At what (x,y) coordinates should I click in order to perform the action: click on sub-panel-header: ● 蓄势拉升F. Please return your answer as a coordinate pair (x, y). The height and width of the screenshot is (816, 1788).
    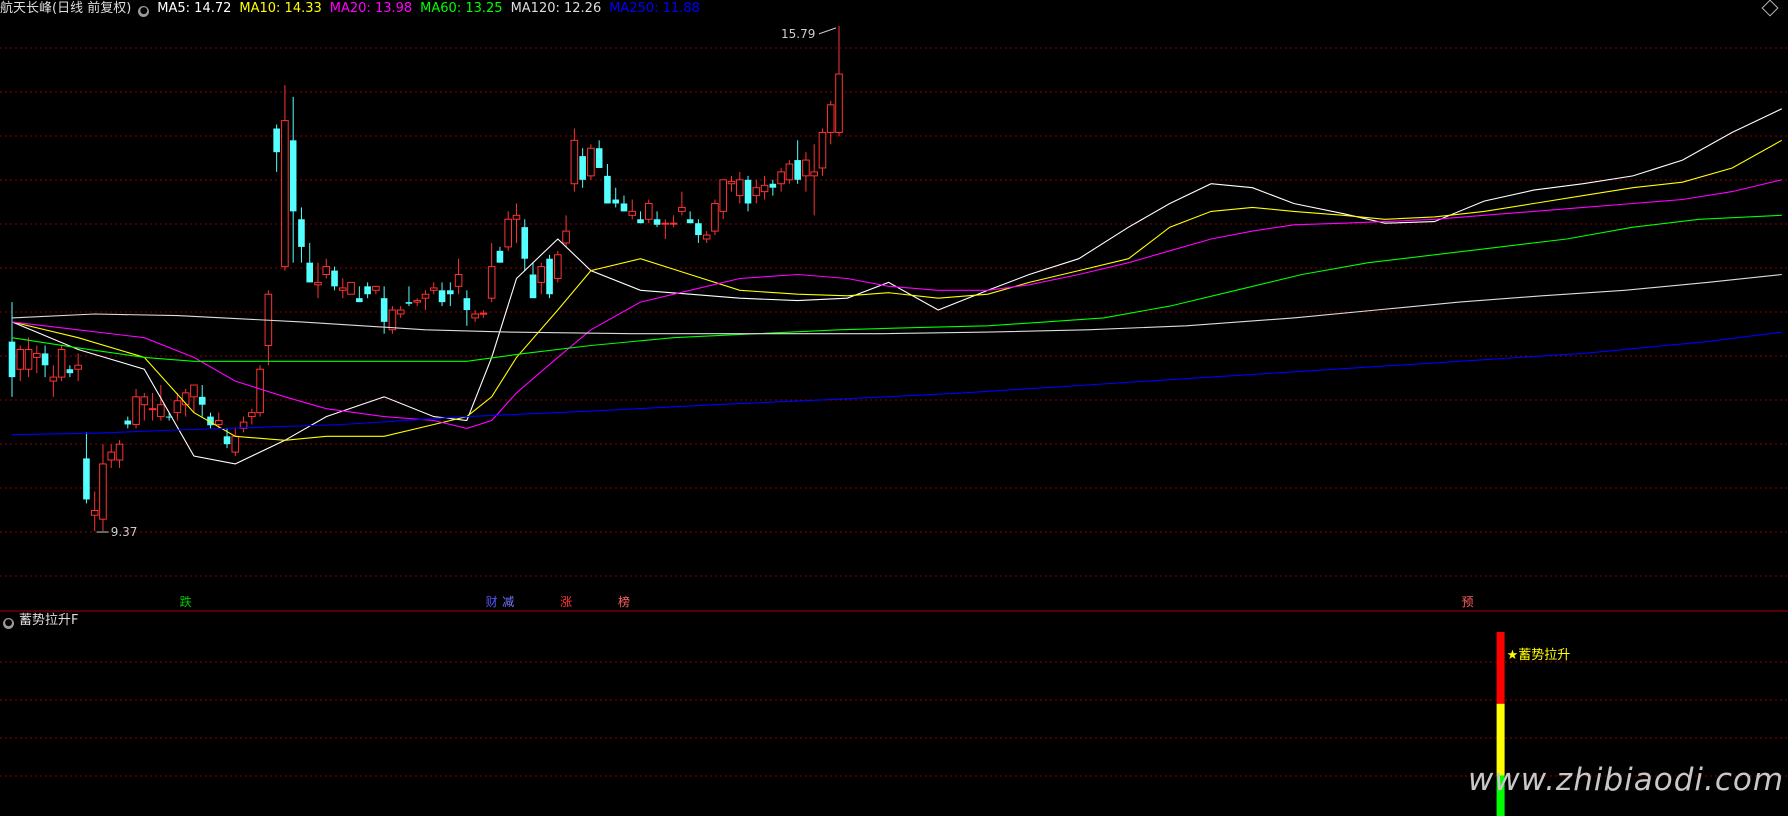
    Looking at the image, I should click on (39, 621).